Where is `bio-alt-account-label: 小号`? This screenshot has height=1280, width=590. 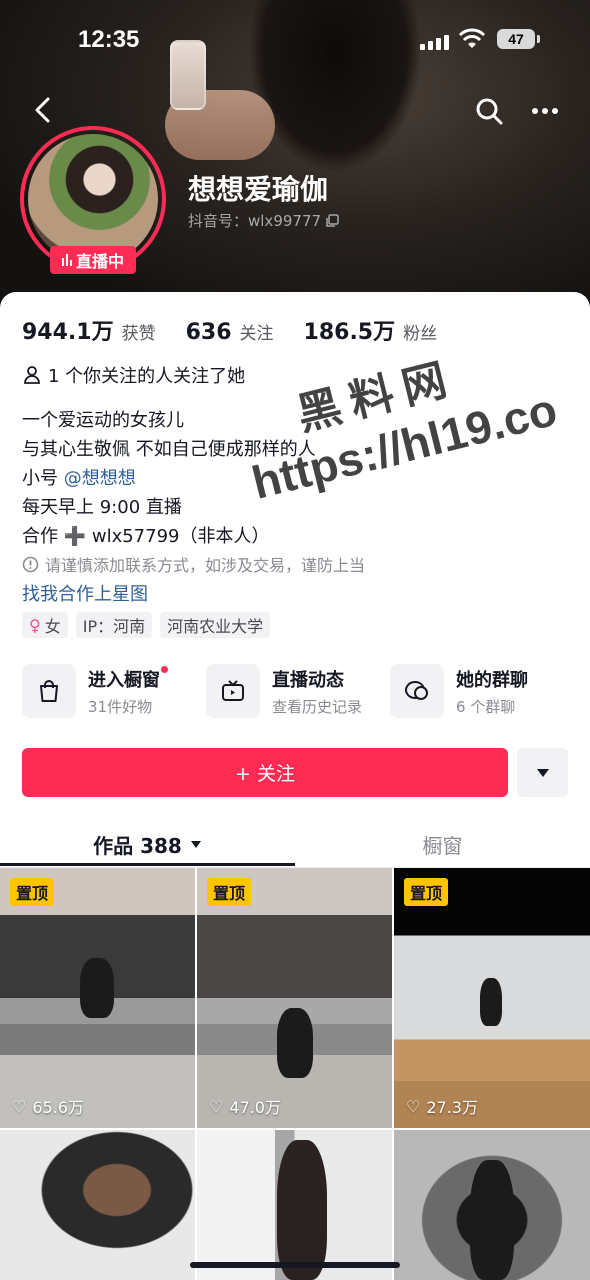
bio-alt-account-label: 小号 is located at coordinates (40, 478).